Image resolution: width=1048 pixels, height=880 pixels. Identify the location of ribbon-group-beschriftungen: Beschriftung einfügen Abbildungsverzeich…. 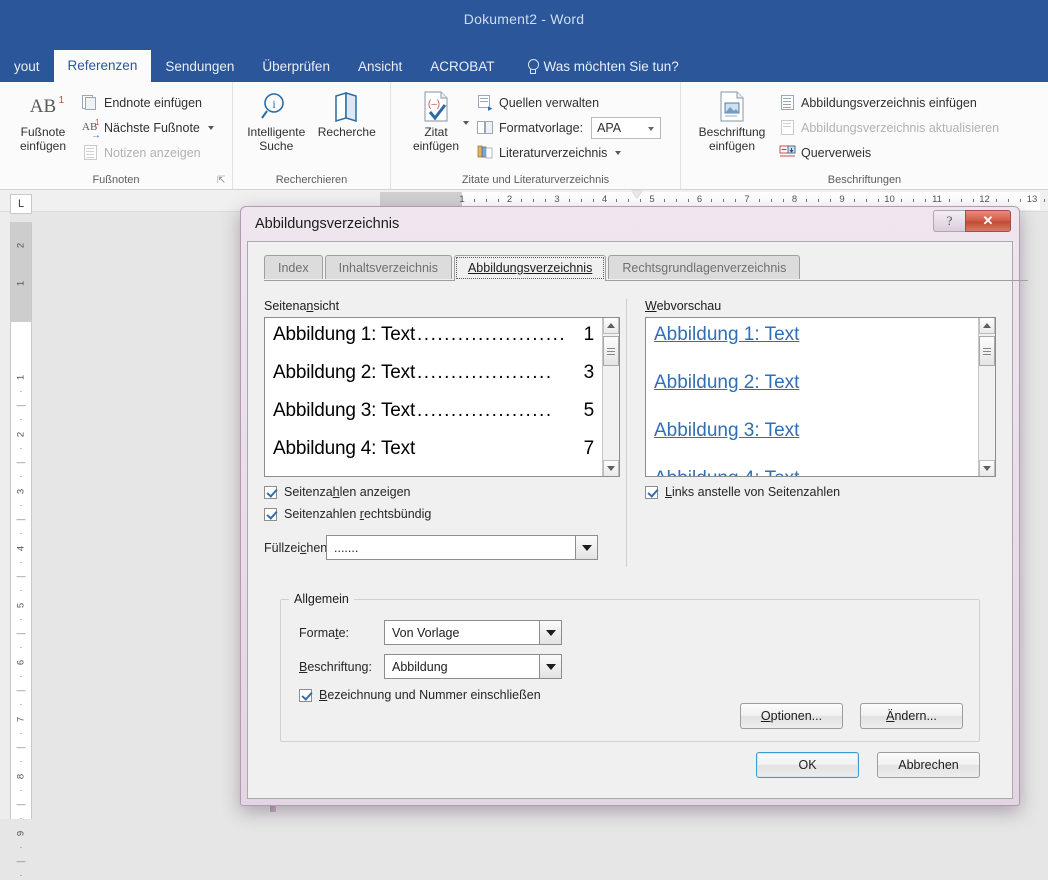
(864, 135).